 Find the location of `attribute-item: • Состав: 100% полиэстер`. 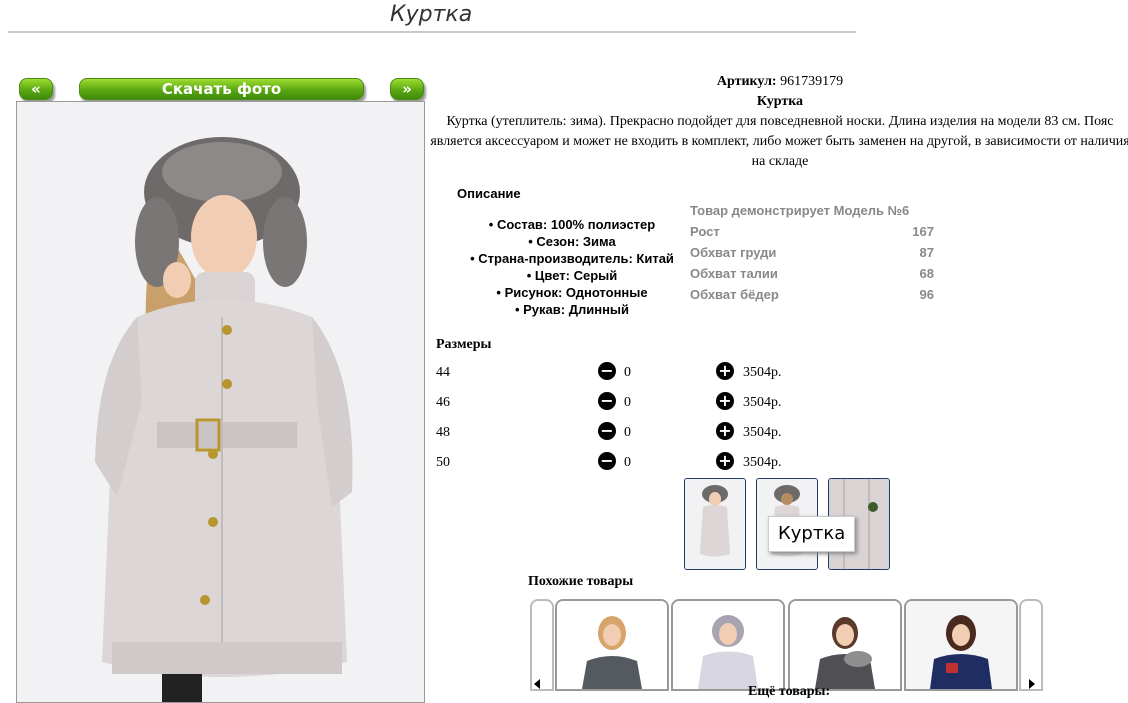

attribute-item: • Состав: 100% полиэстер is located at coordinates (572, 224).